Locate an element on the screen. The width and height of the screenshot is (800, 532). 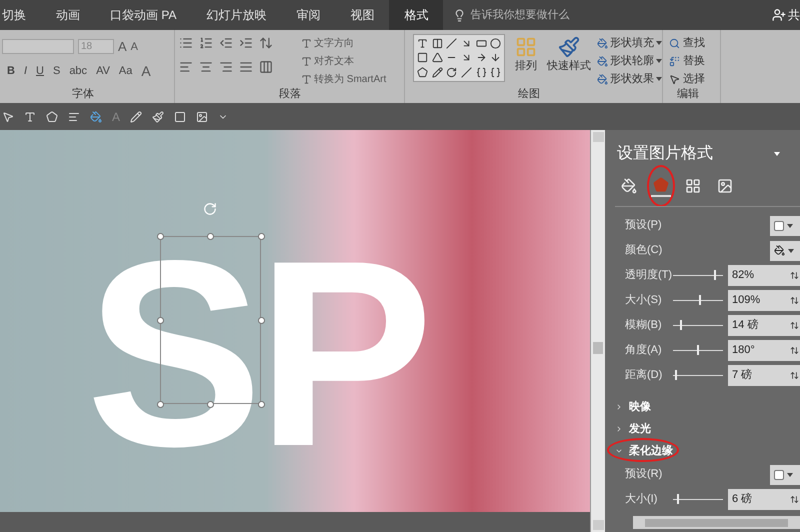
format-button: U is located at coordinates (40, 71).